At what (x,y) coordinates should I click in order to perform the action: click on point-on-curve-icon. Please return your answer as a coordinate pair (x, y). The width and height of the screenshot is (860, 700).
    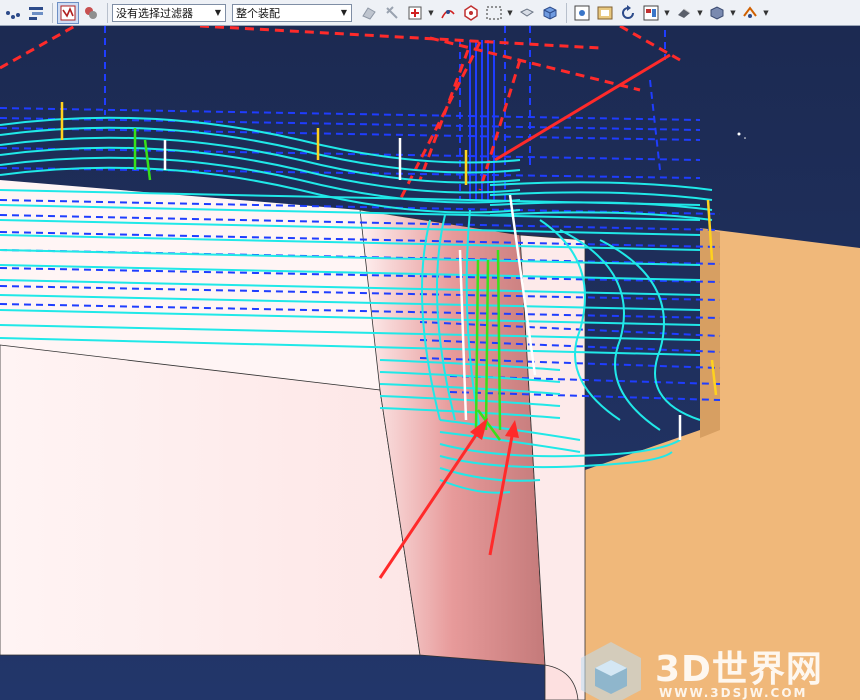
    Looking at the image, I should click on (448, 13).